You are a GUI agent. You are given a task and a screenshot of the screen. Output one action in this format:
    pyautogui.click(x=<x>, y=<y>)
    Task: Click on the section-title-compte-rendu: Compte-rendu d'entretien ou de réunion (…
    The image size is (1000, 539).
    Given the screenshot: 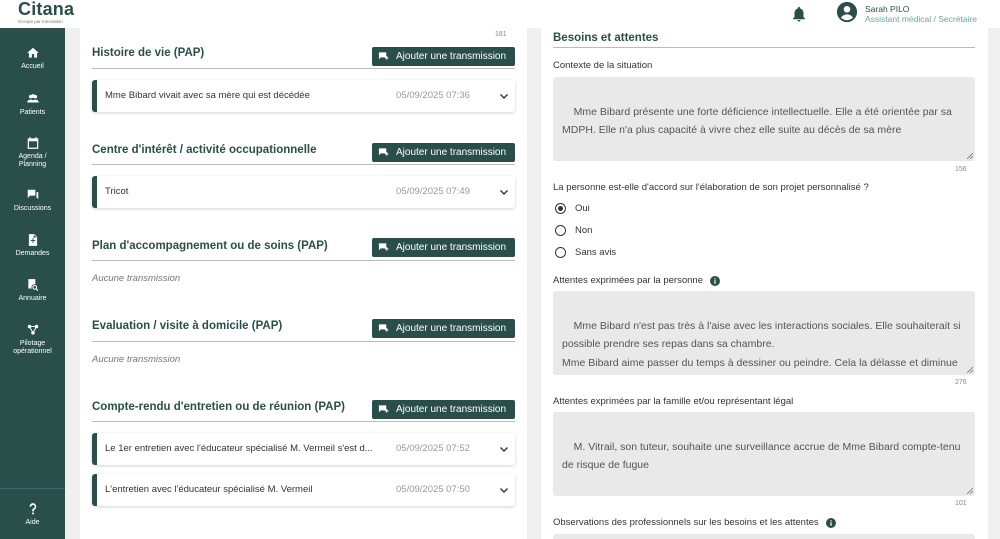 What is the action you would take?
    pyautogui.click(x=218, y=407)
    